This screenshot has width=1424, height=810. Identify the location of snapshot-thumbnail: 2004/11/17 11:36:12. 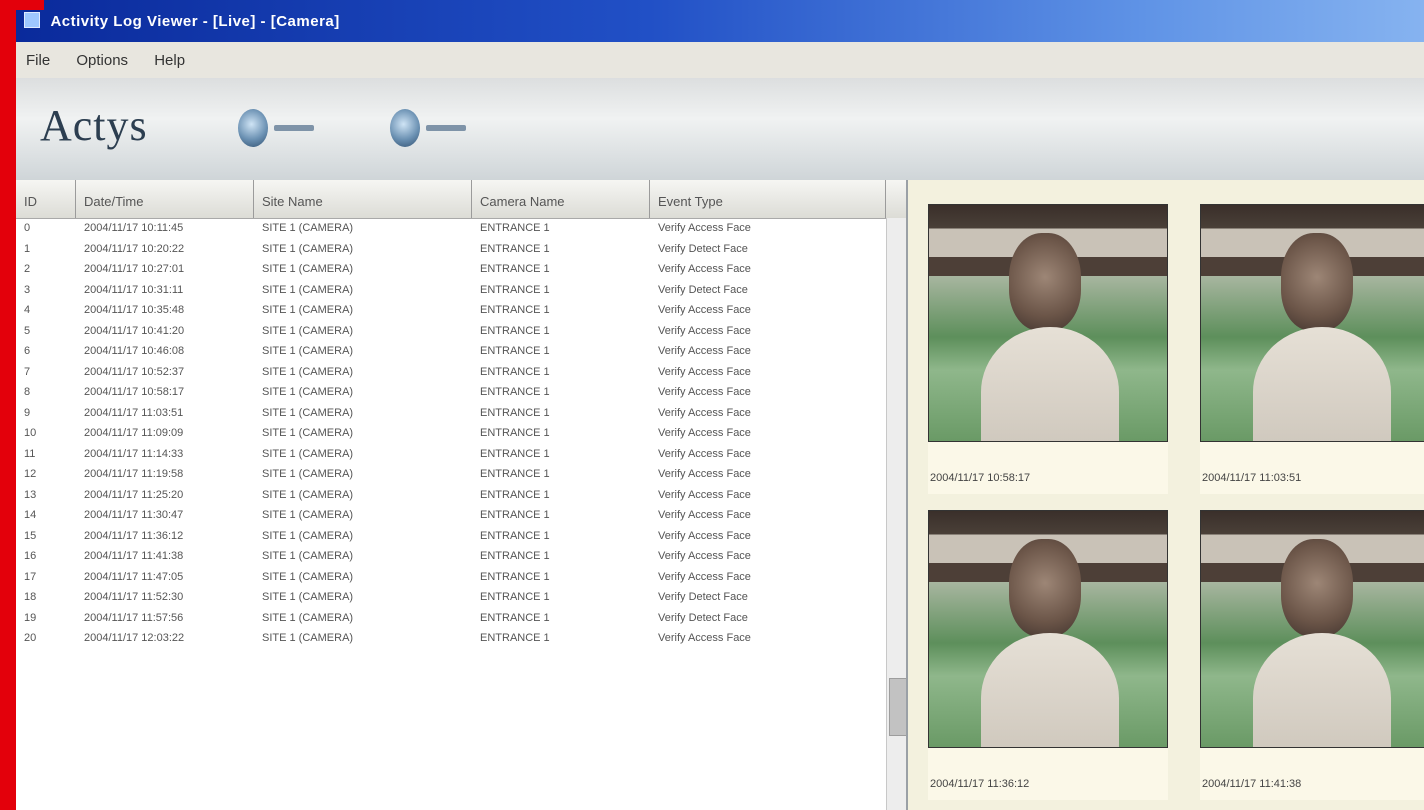
(1048, 655).